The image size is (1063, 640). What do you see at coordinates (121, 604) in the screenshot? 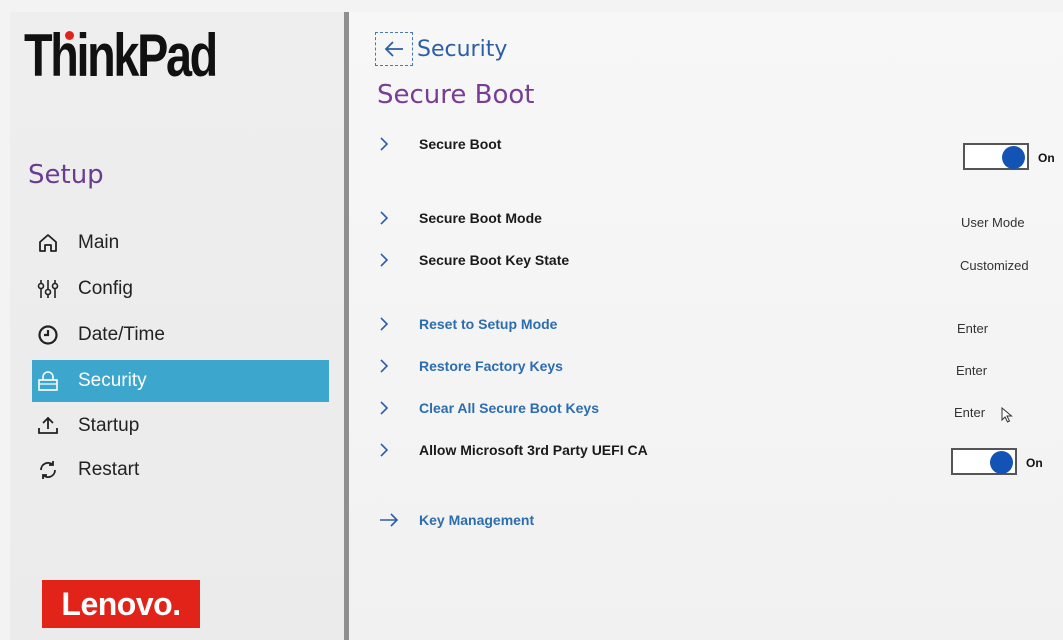
I see `lenovo-logo: Lenovo.` at bounding box center [121, 604].